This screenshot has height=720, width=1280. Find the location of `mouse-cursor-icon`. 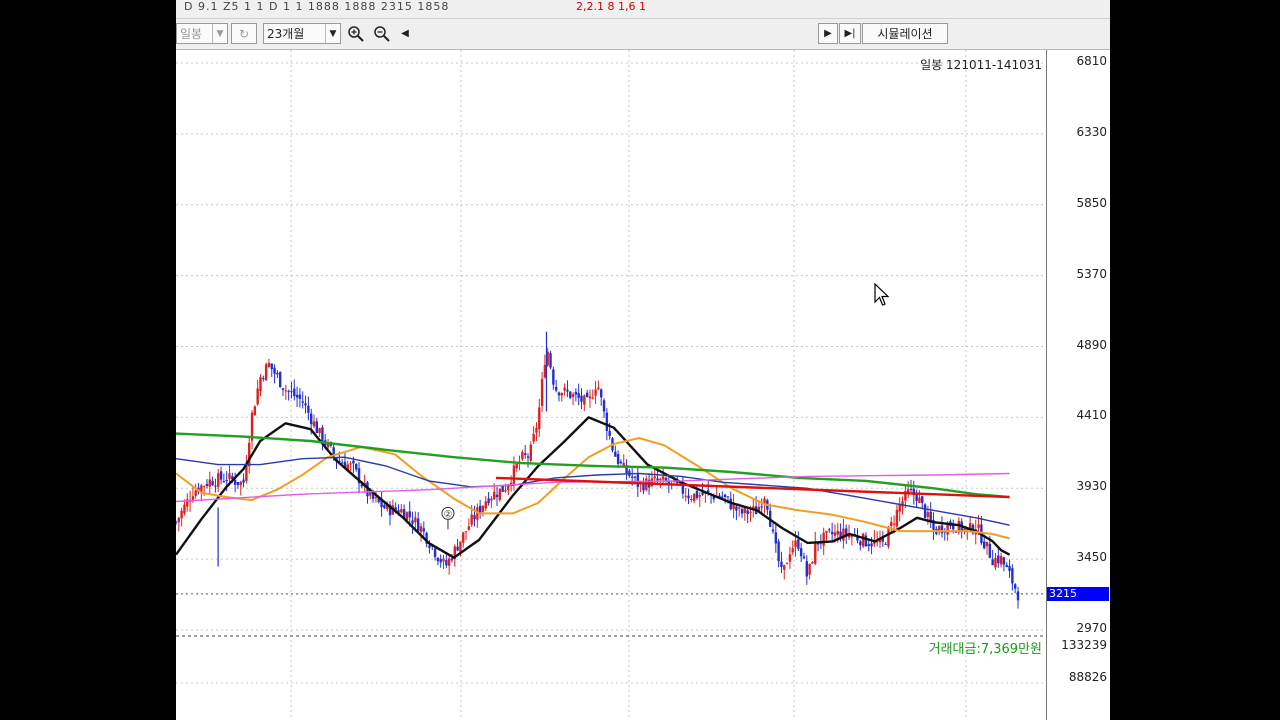

mouse-cursor-icon is located at coordinates (882, 294).